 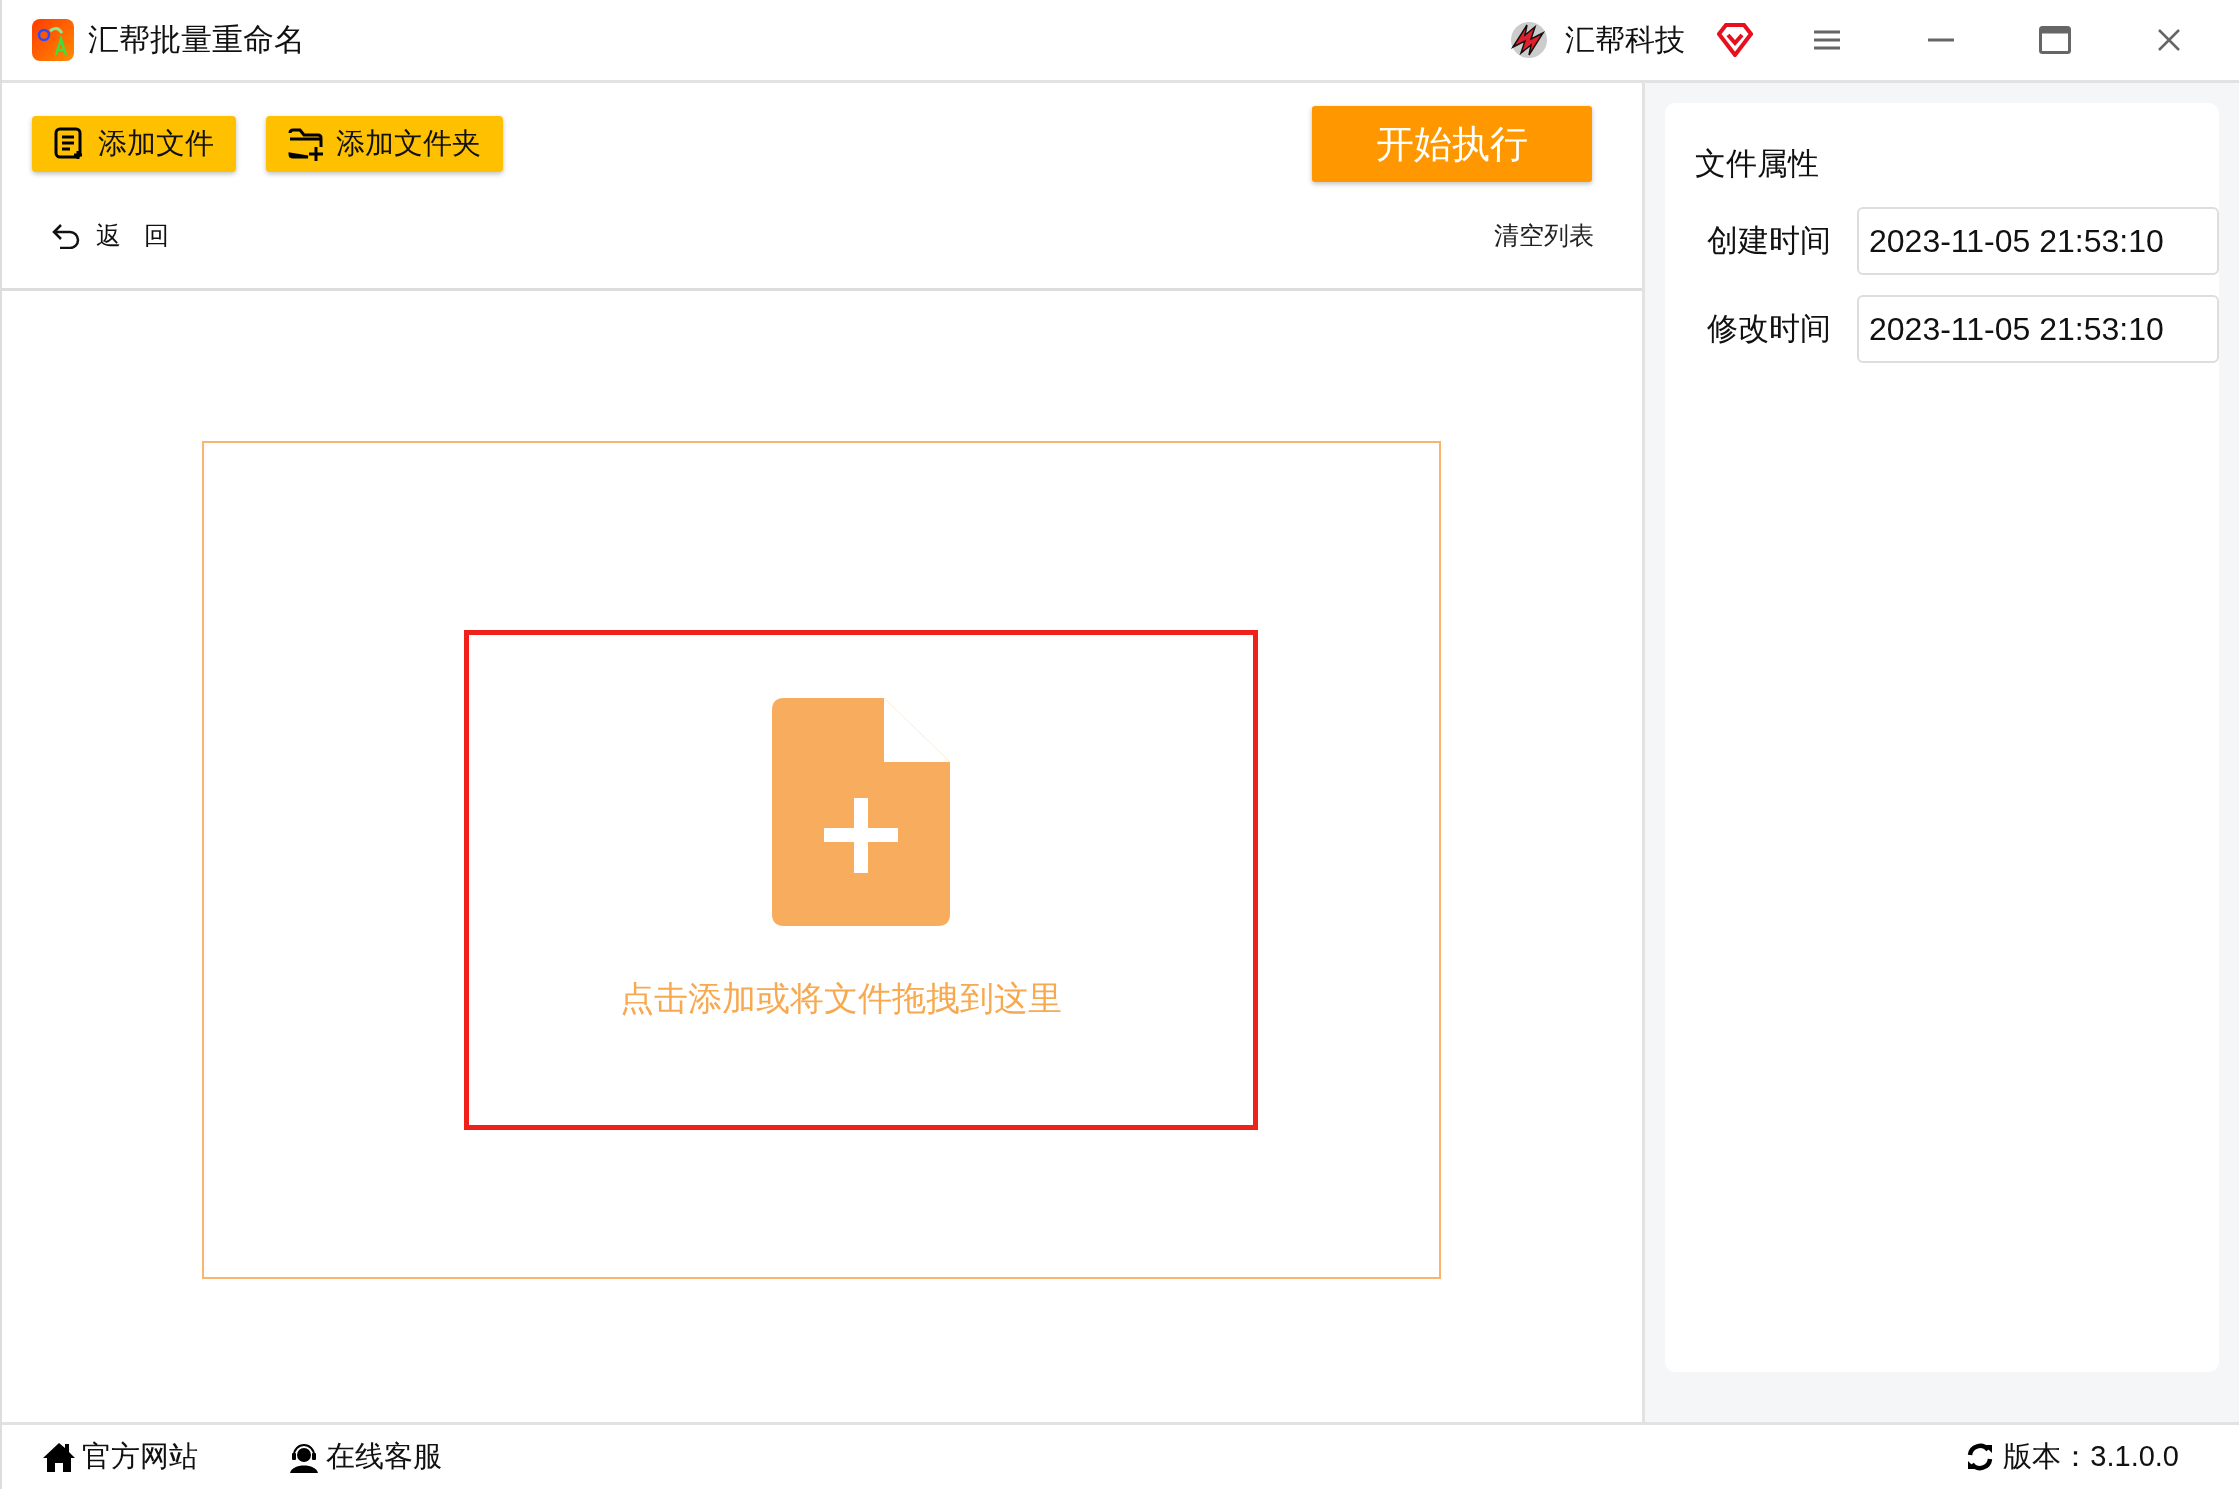 I want to click on field-label: 修改时间, so click(x=1769, y=329).